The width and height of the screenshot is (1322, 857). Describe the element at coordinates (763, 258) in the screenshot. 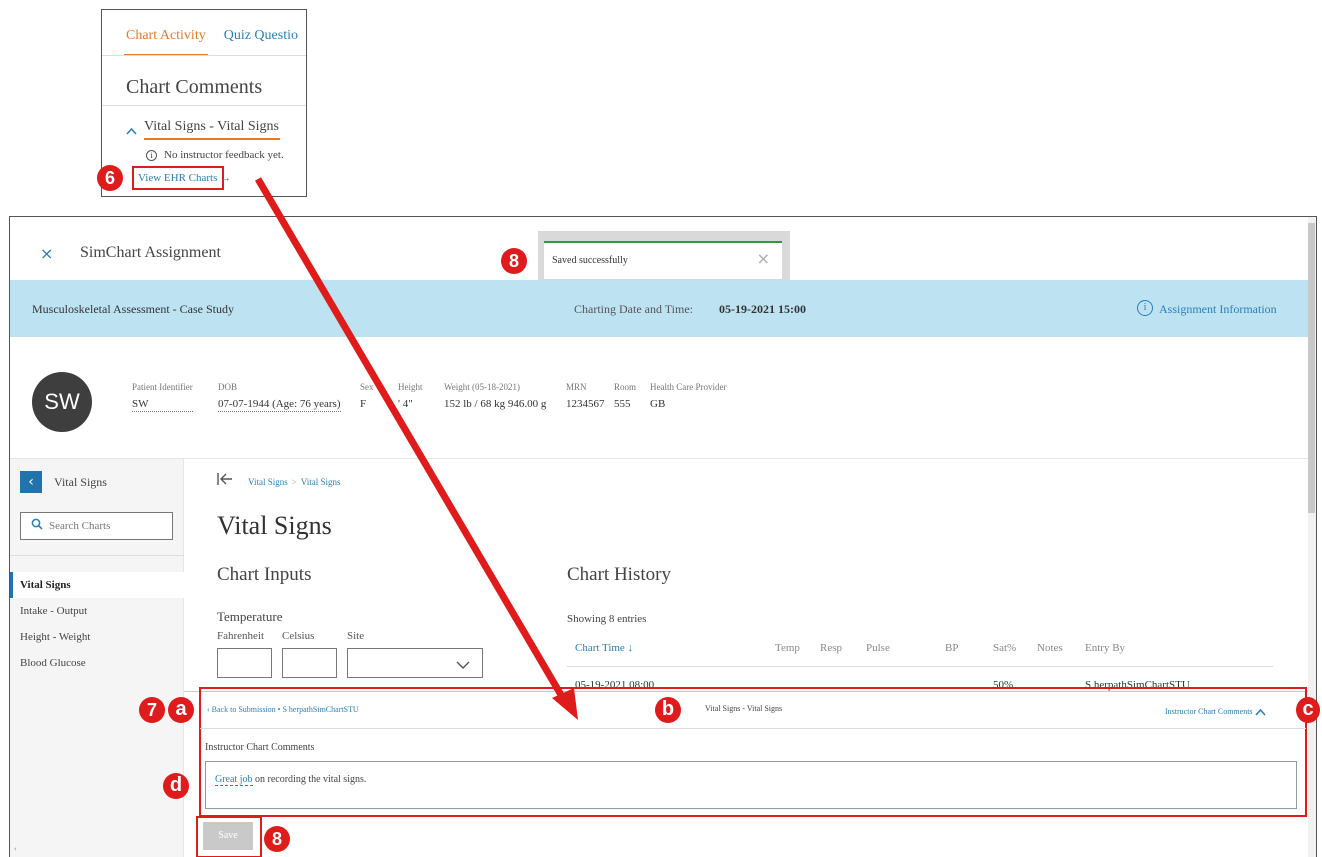

I see `toast-close-icon: ×` at that location.